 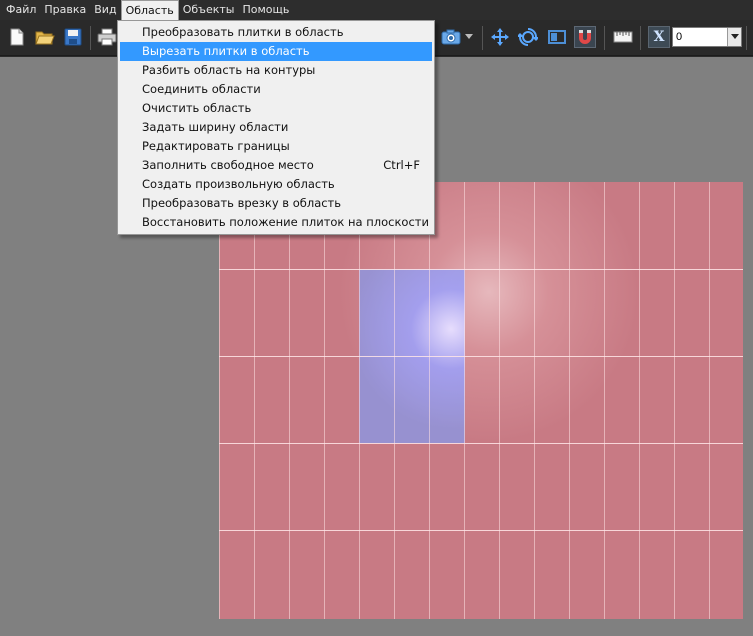 I want to click on open-folder-icon, so click(x=45, y=37).